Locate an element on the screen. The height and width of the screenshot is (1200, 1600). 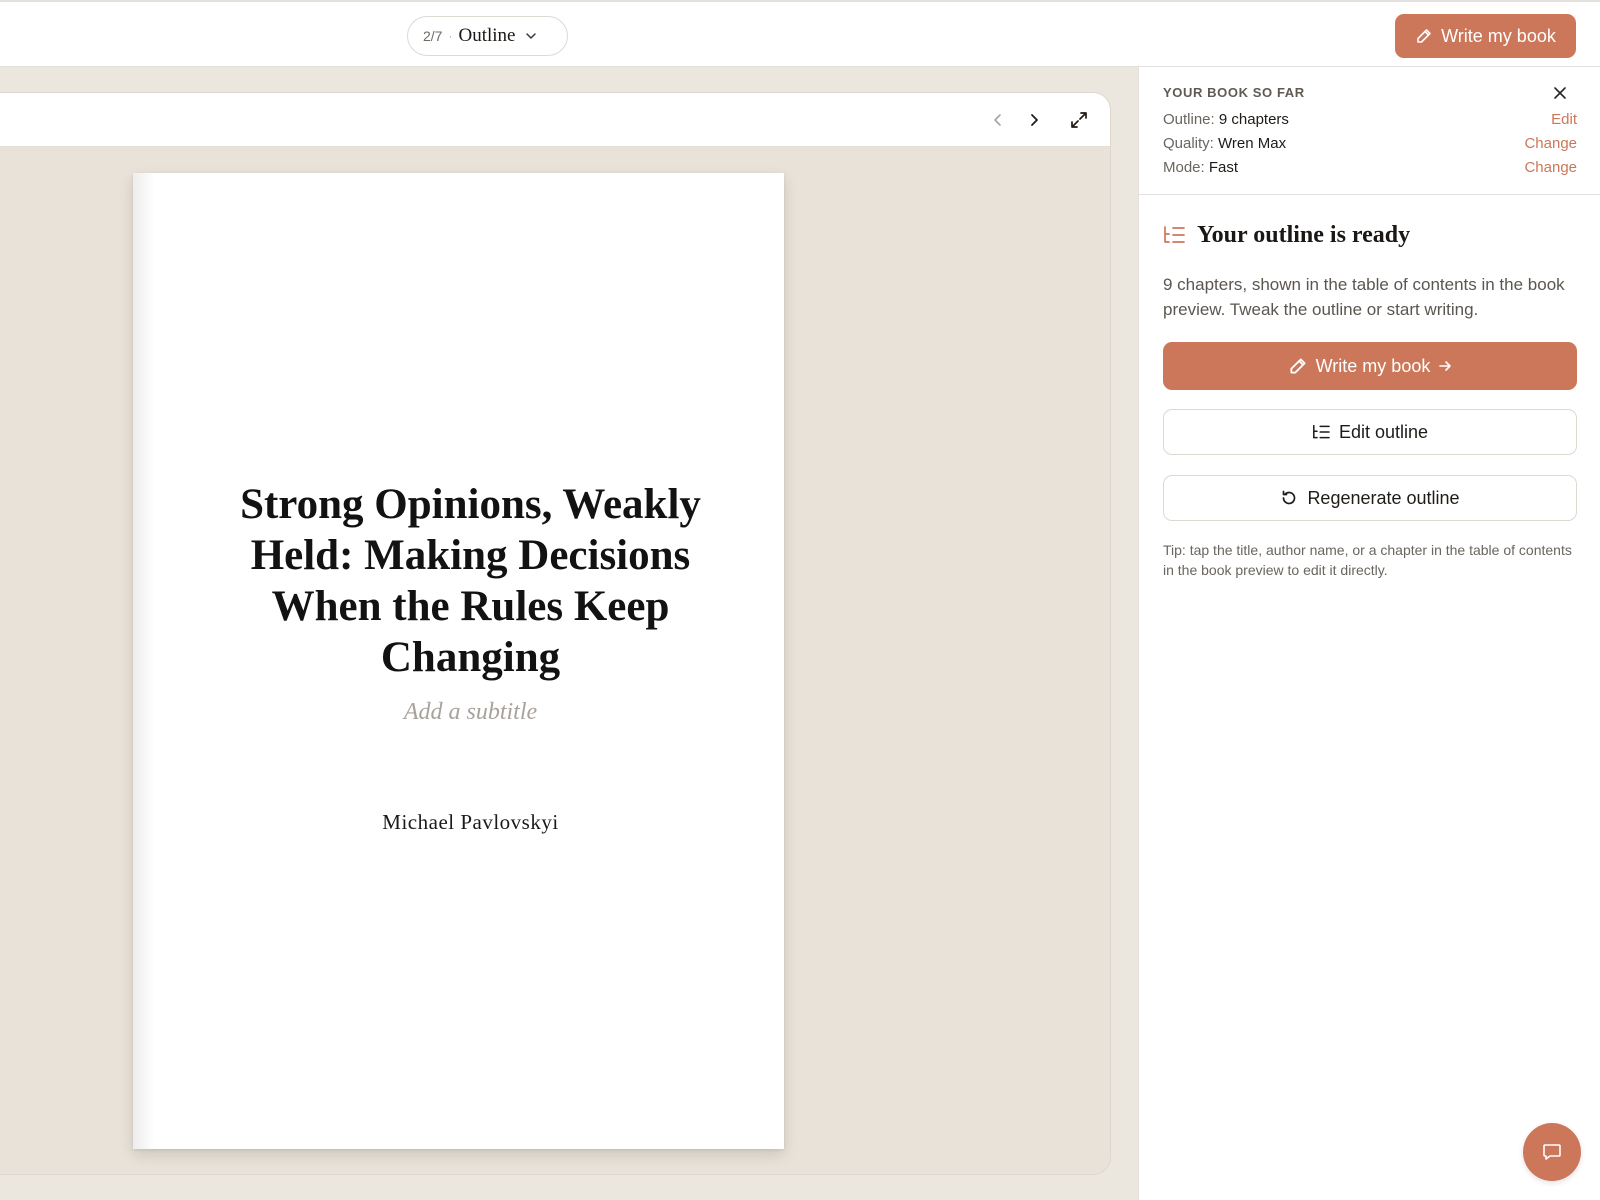
edit-outline-button: Edit outline is located at coordinates (1370, 432).